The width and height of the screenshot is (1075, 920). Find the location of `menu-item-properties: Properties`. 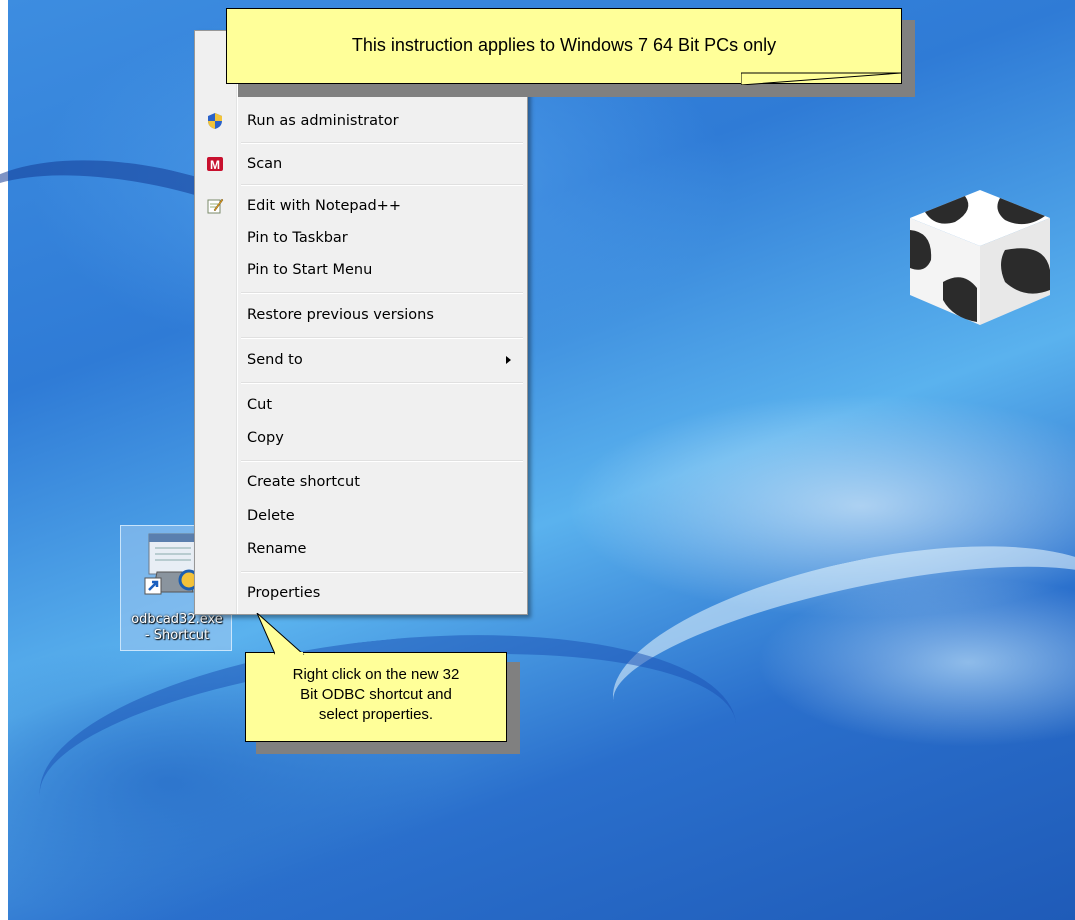

menu-item-properties: Properties is located at coordinates (361, 593).